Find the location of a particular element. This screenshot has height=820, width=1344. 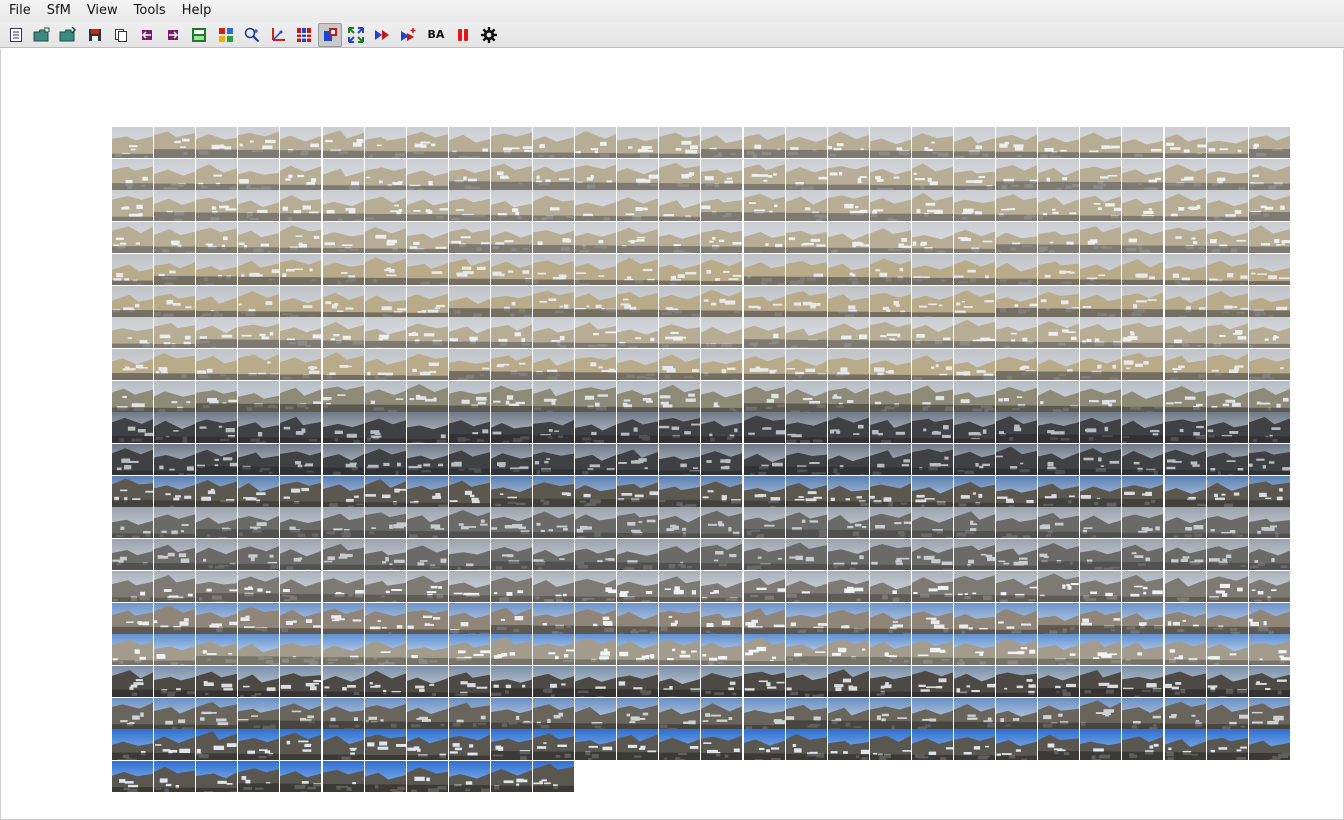

menu-file: File is located at coordinates (19, 11).